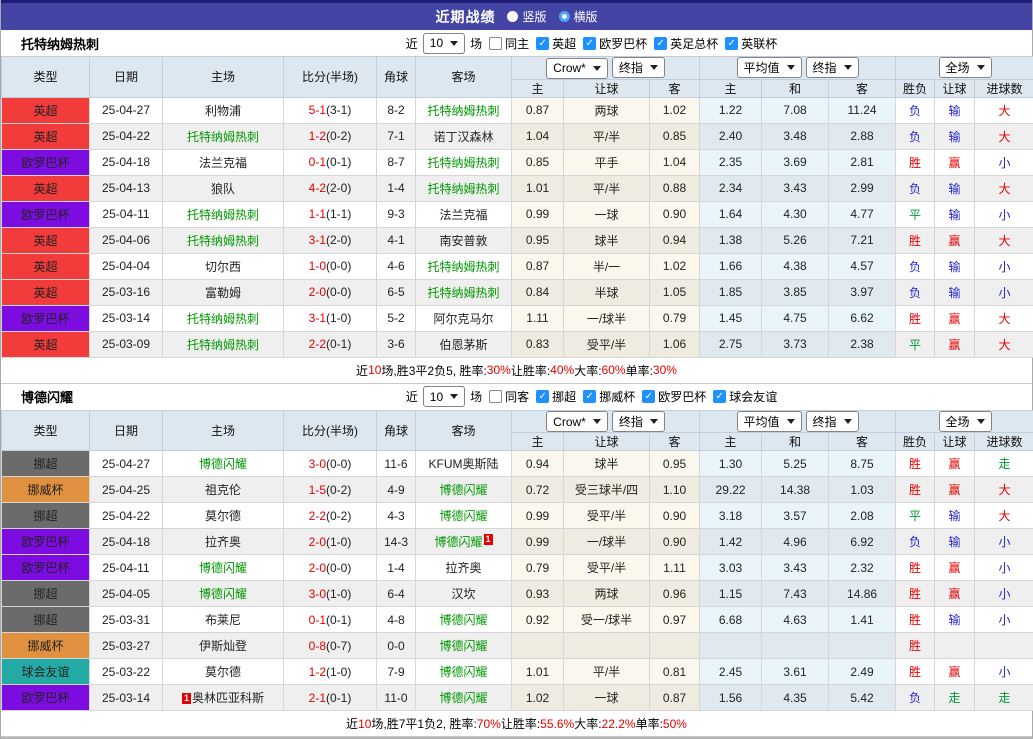 Image resolution: width=1033 pixels, height=739 pixels. What do you see at coordinates (464, 464) in the screenshot?
I see `away-team: KFUM奥斯陆` at bounding box center [464, 464].